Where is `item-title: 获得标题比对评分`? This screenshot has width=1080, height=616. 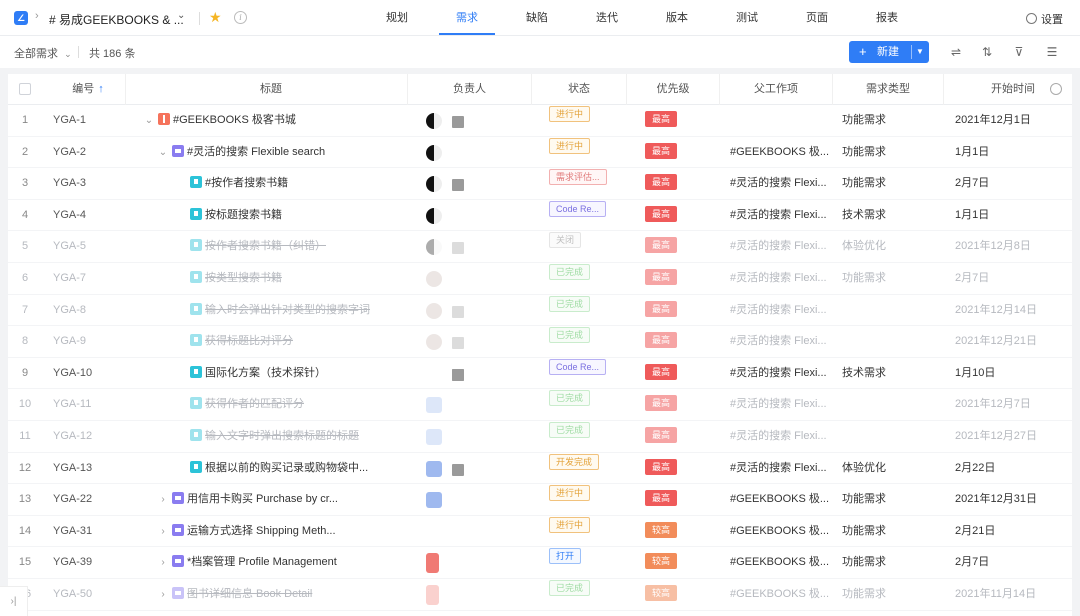 item-title: 获得标题比对评分 is located at coordinates (249, 341).